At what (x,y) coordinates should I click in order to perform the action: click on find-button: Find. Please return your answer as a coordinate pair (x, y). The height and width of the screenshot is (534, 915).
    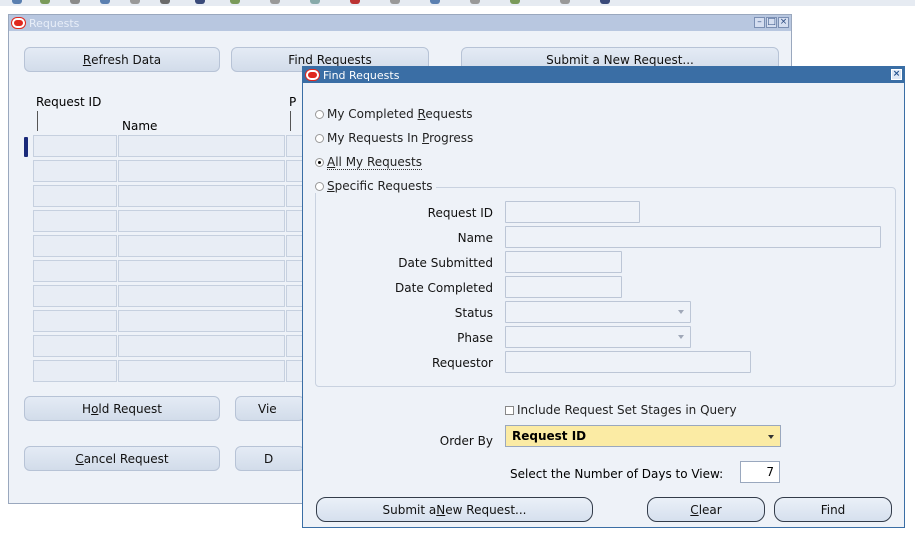
    Looking at the image, I should click on (833, 509).